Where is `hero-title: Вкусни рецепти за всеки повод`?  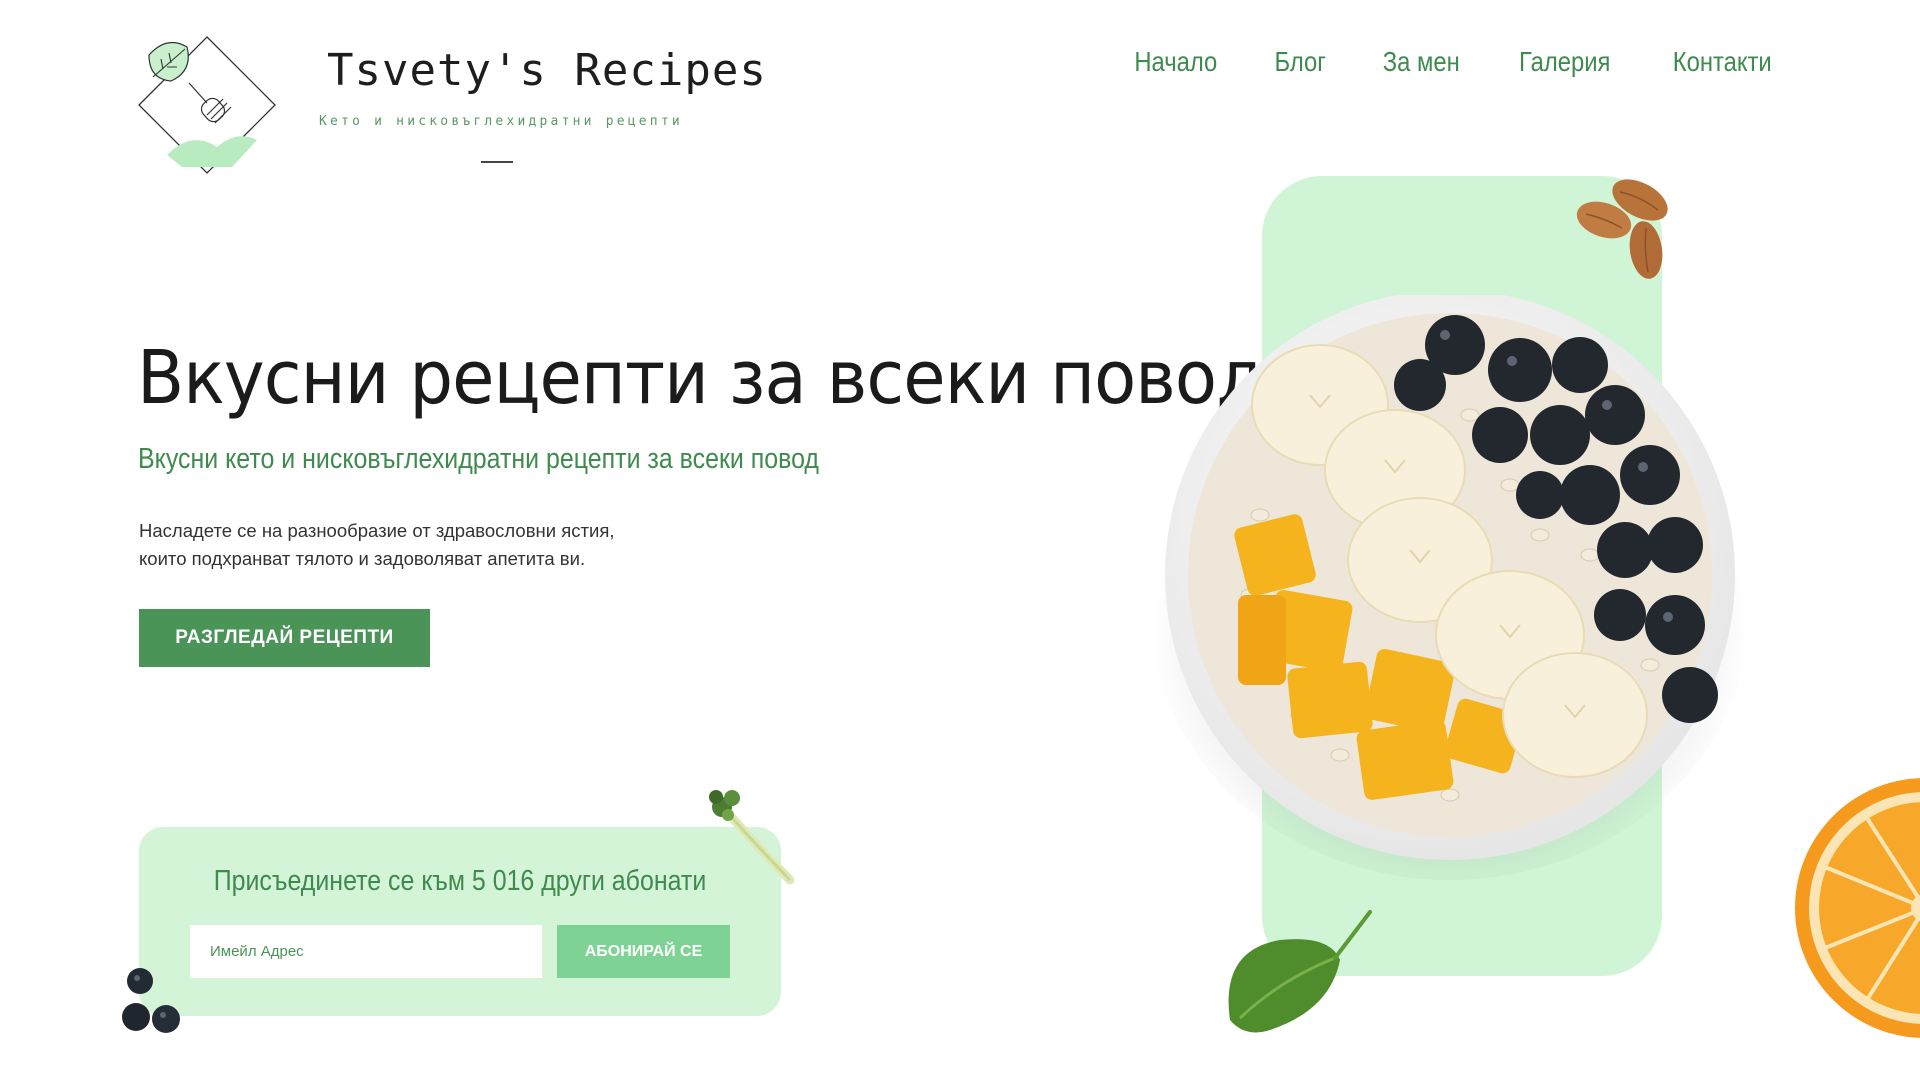
hero-title: Вкусни рецепти за всеки повод is located at coordinates (700, 378).